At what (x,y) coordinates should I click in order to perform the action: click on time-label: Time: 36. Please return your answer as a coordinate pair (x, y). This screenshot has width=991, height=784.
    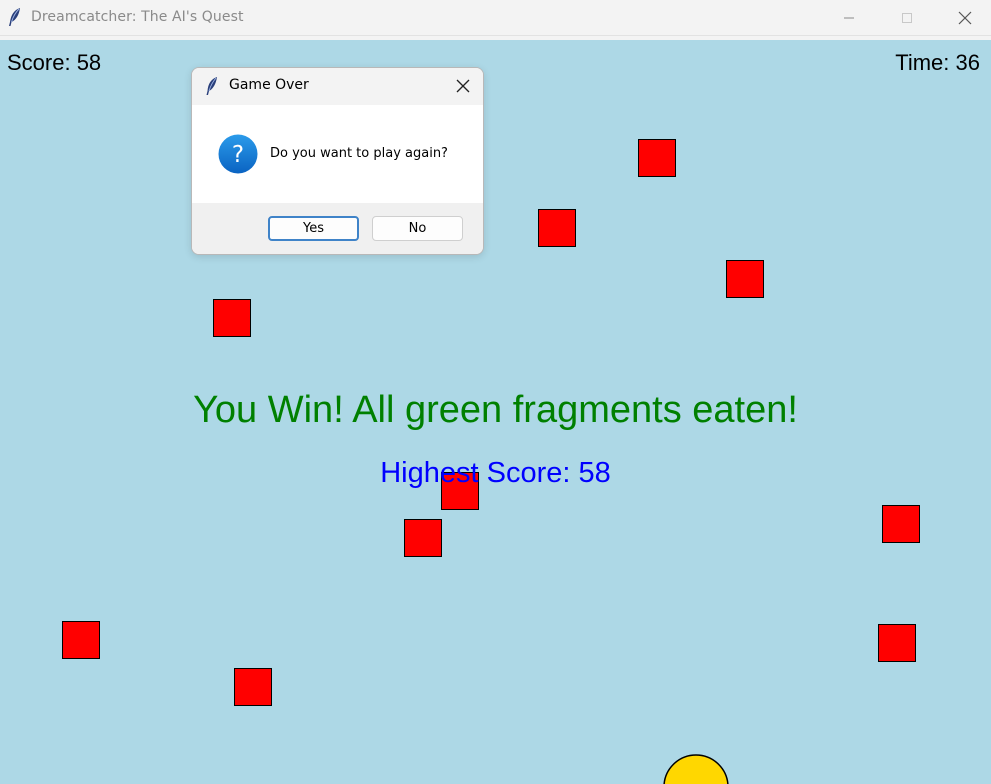
    Looking at the image, I should click on (937, 62).